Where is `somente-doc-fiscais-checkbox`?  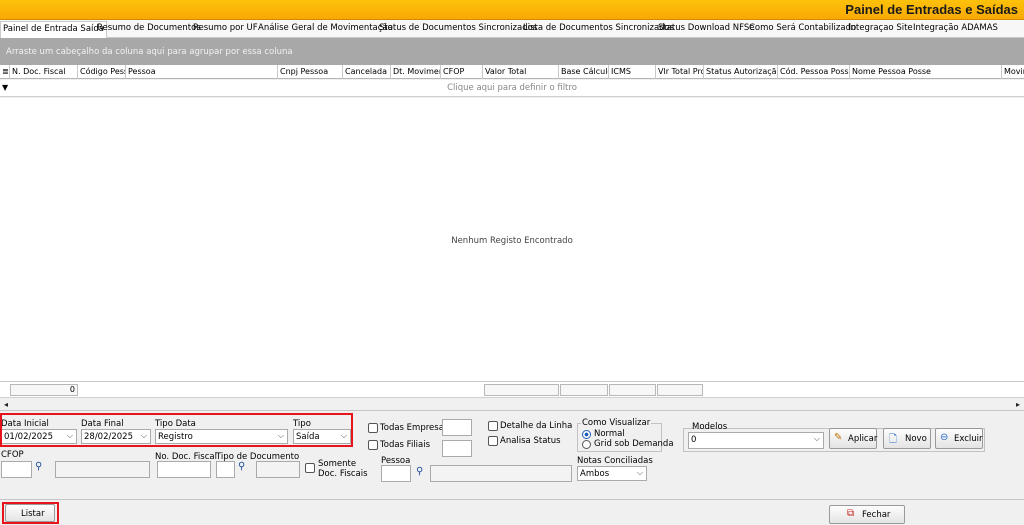 somente-doc-fiscais-checkbox is located at coordinates (310, 468).